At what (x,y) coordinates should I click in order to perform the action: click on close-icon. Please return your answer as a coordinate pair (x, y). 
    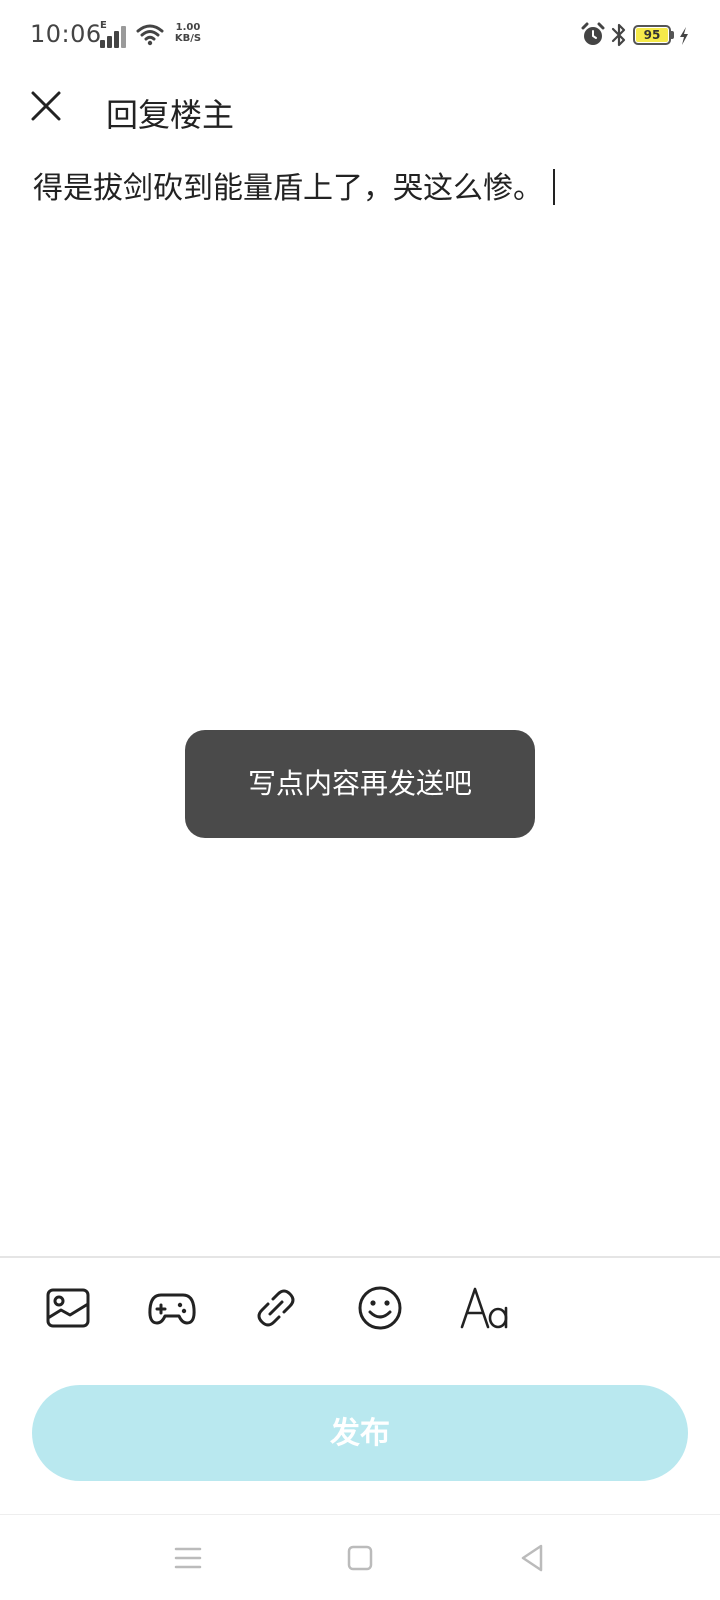
    Looking at the image, I should click on (46, 106).